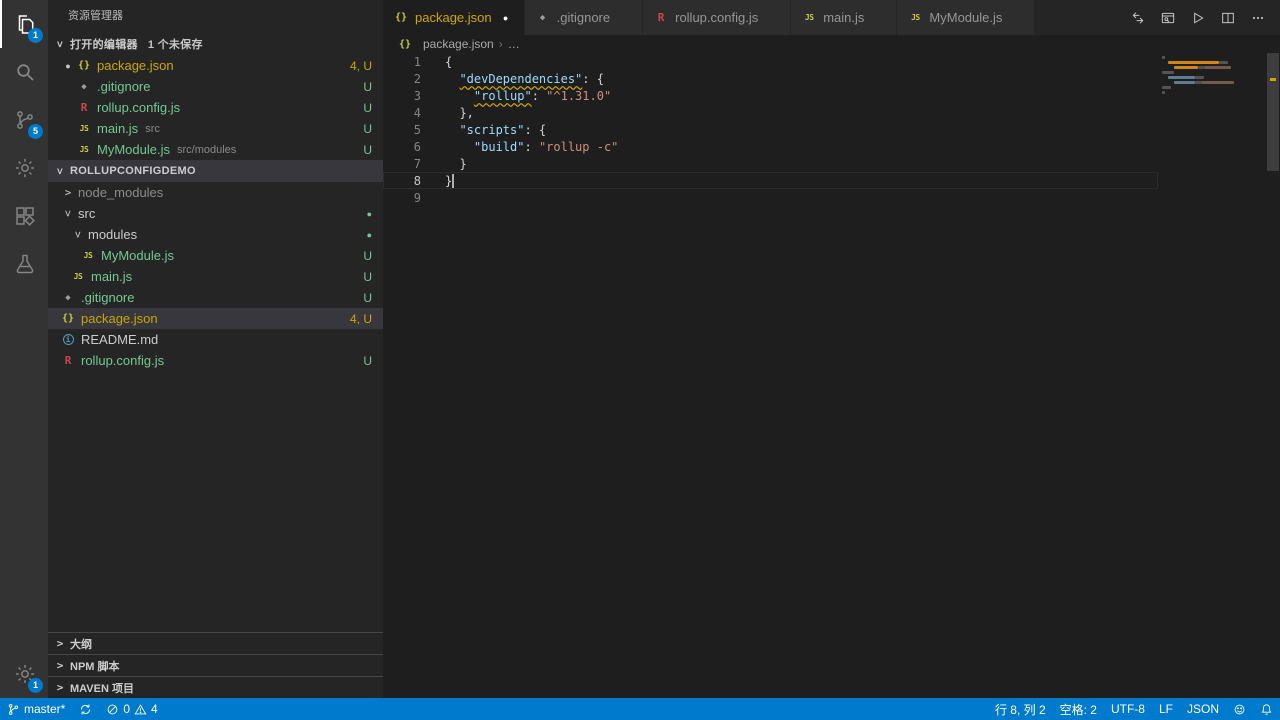  I want to click on activity-bar: 1 5 1, so click(24, 349).